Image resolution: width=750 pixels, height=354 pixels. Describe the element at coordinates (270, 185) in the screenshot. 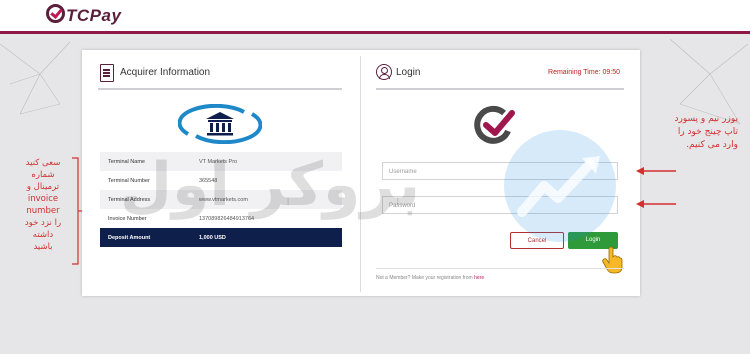

I see `watermark-text: بروکر اول` at that location.